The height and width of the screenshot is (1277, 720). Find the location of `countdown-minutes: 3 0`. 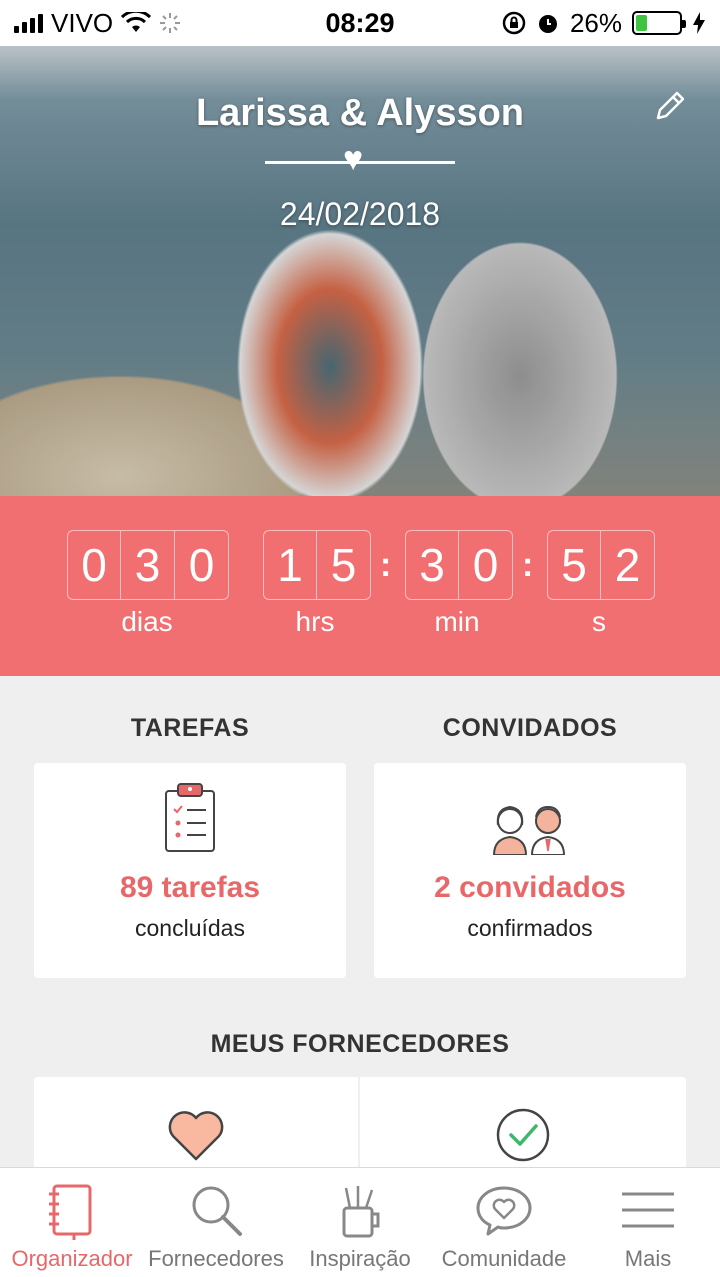

countdown-minutes: 3 0 is located at coordinates (459, 565).